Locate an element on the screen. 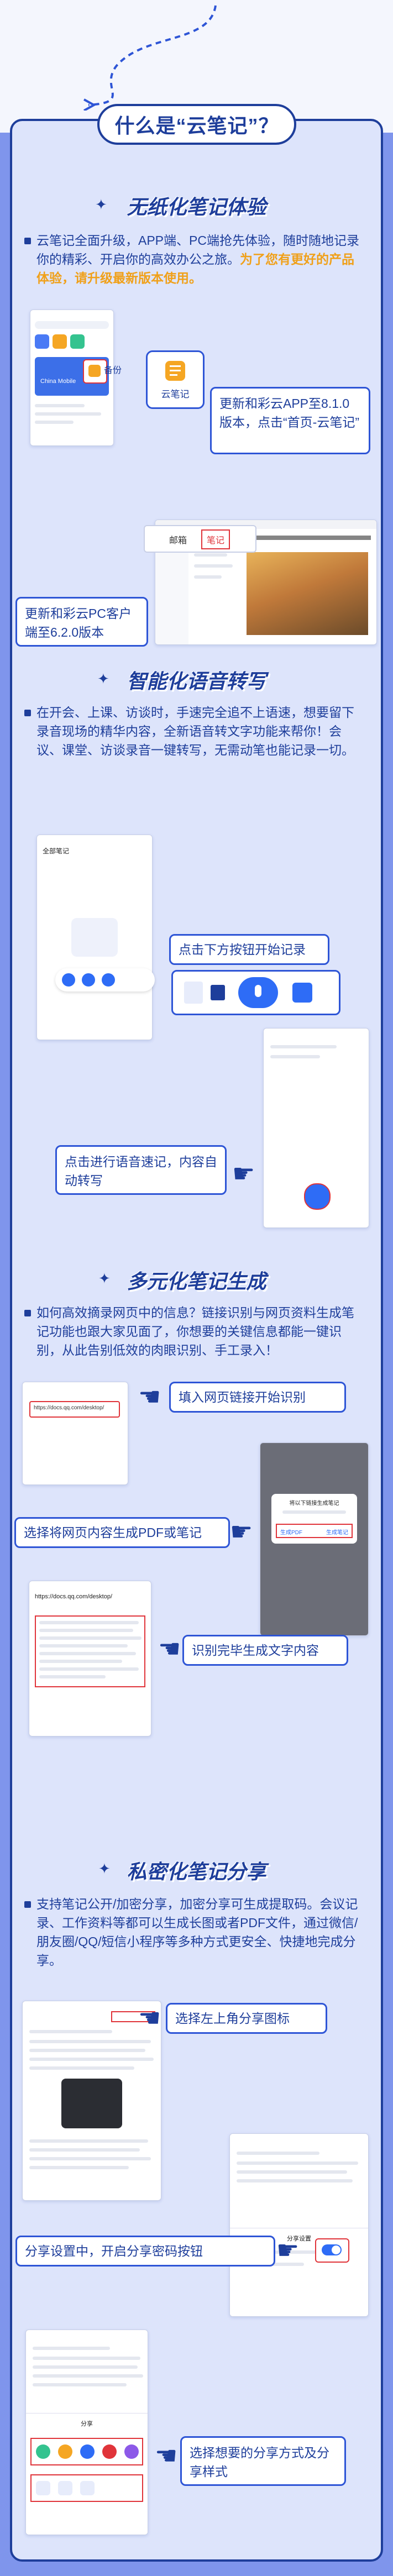 This screenshot has width=393, height=2576. app-side-label: 备份 is located at coordinates (113, 370).